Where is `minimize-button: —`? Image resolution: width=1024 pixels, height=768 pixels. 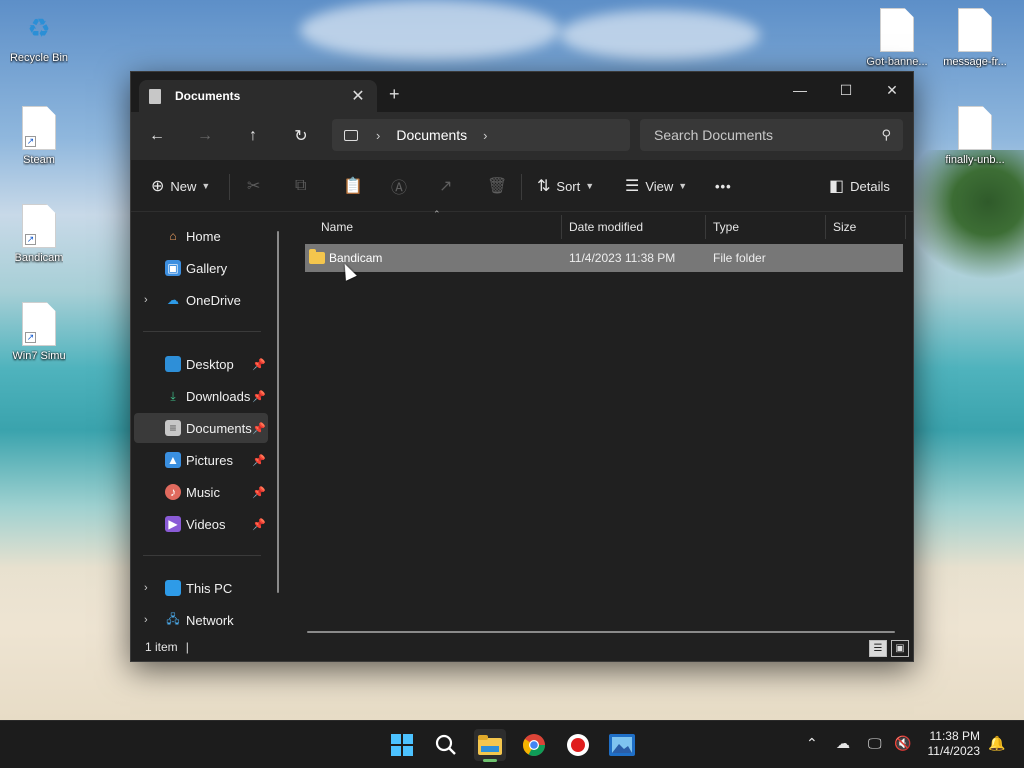 minimize-button: — is located at coordinates (800, 90).